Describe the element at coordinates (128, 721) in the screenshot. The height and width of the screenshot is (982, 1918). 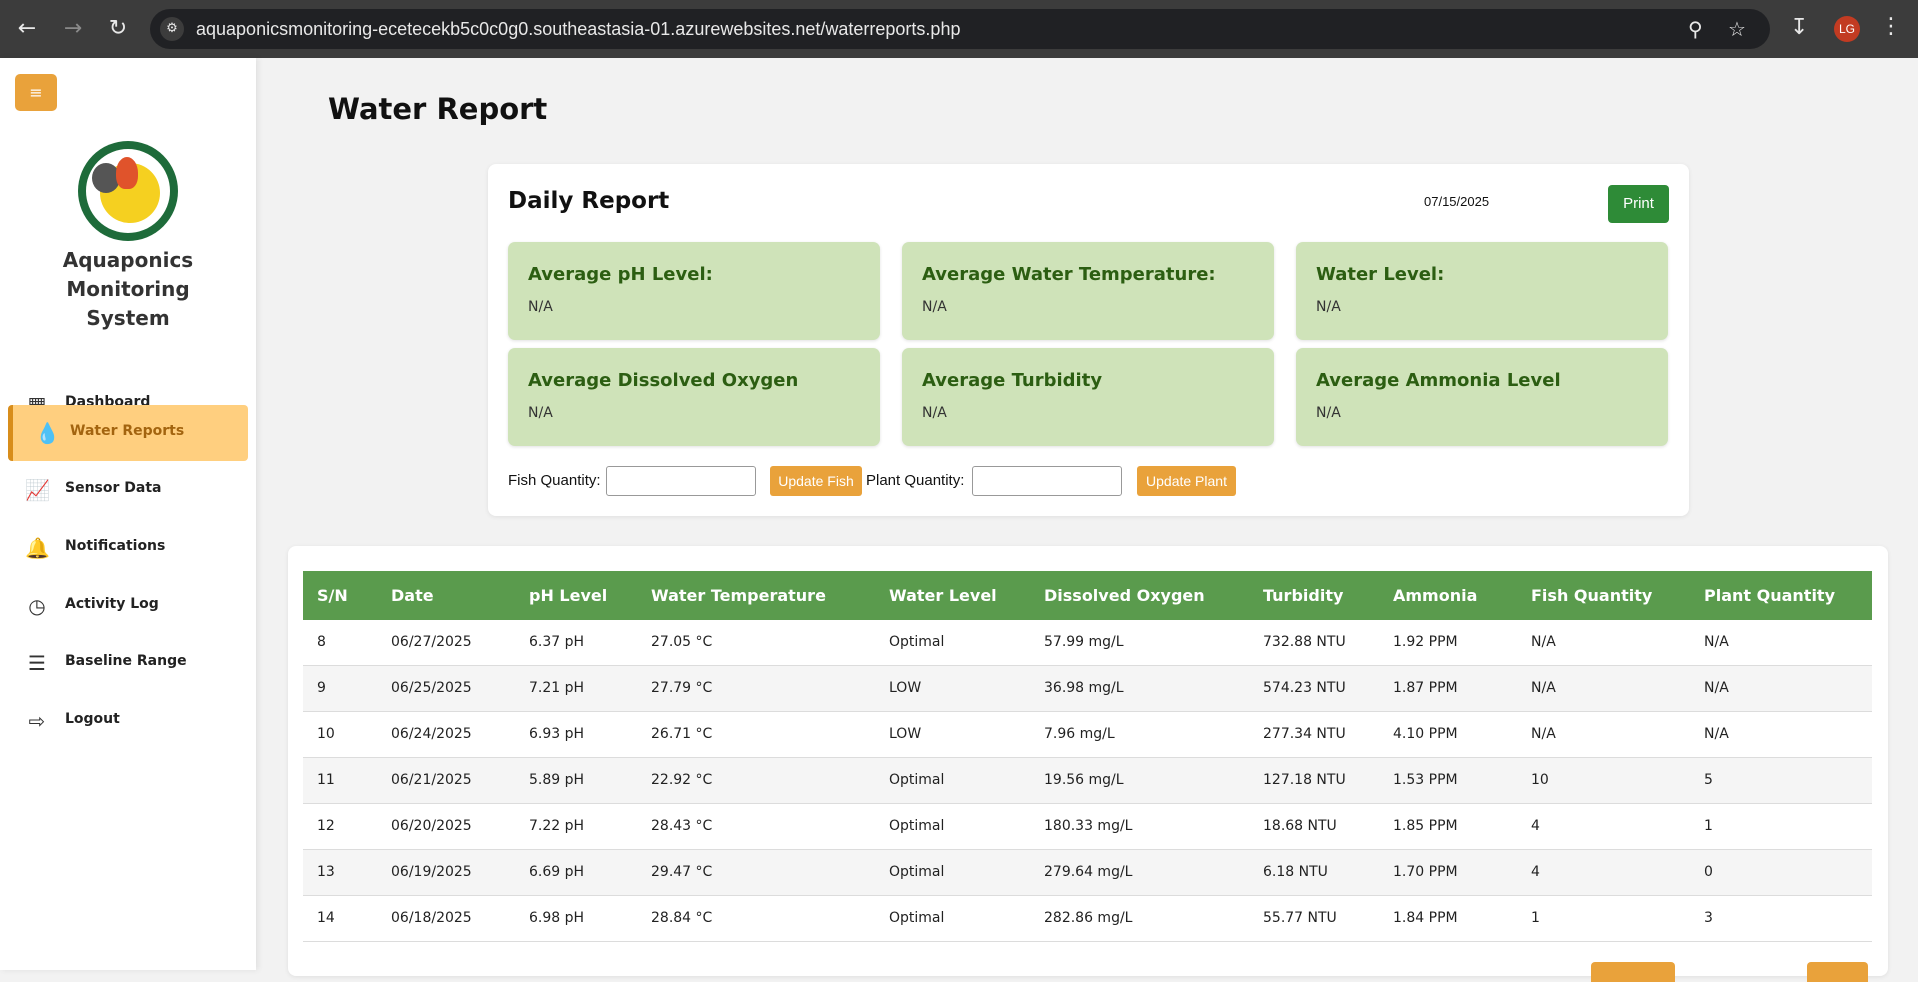
I see `sidebar-item-logout: ⇨ Logout` at that location.